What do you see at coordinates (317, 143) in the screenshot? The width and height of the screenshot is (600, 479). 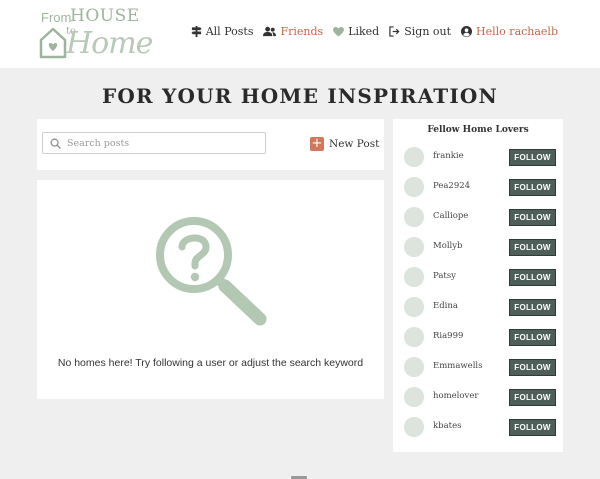 I see `plus-icon: +` at bounding box center [317, 143].